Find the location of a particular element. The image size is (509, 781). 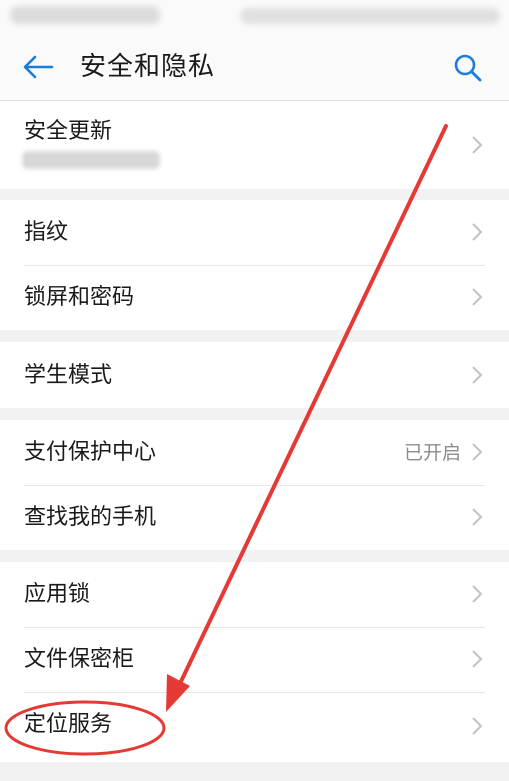

list-item-label: 学生模式 is located at coordinates (68, 375).